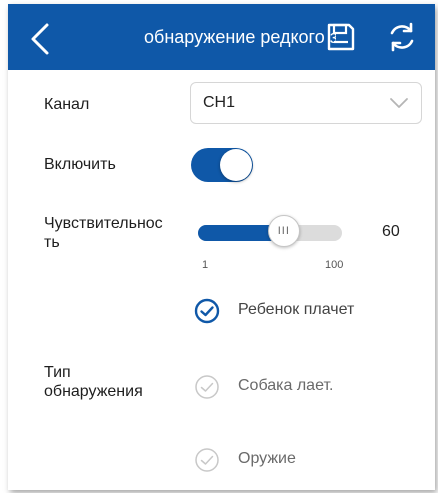  I want to click on detection-option-label: Собака лает., so click(286, 385).